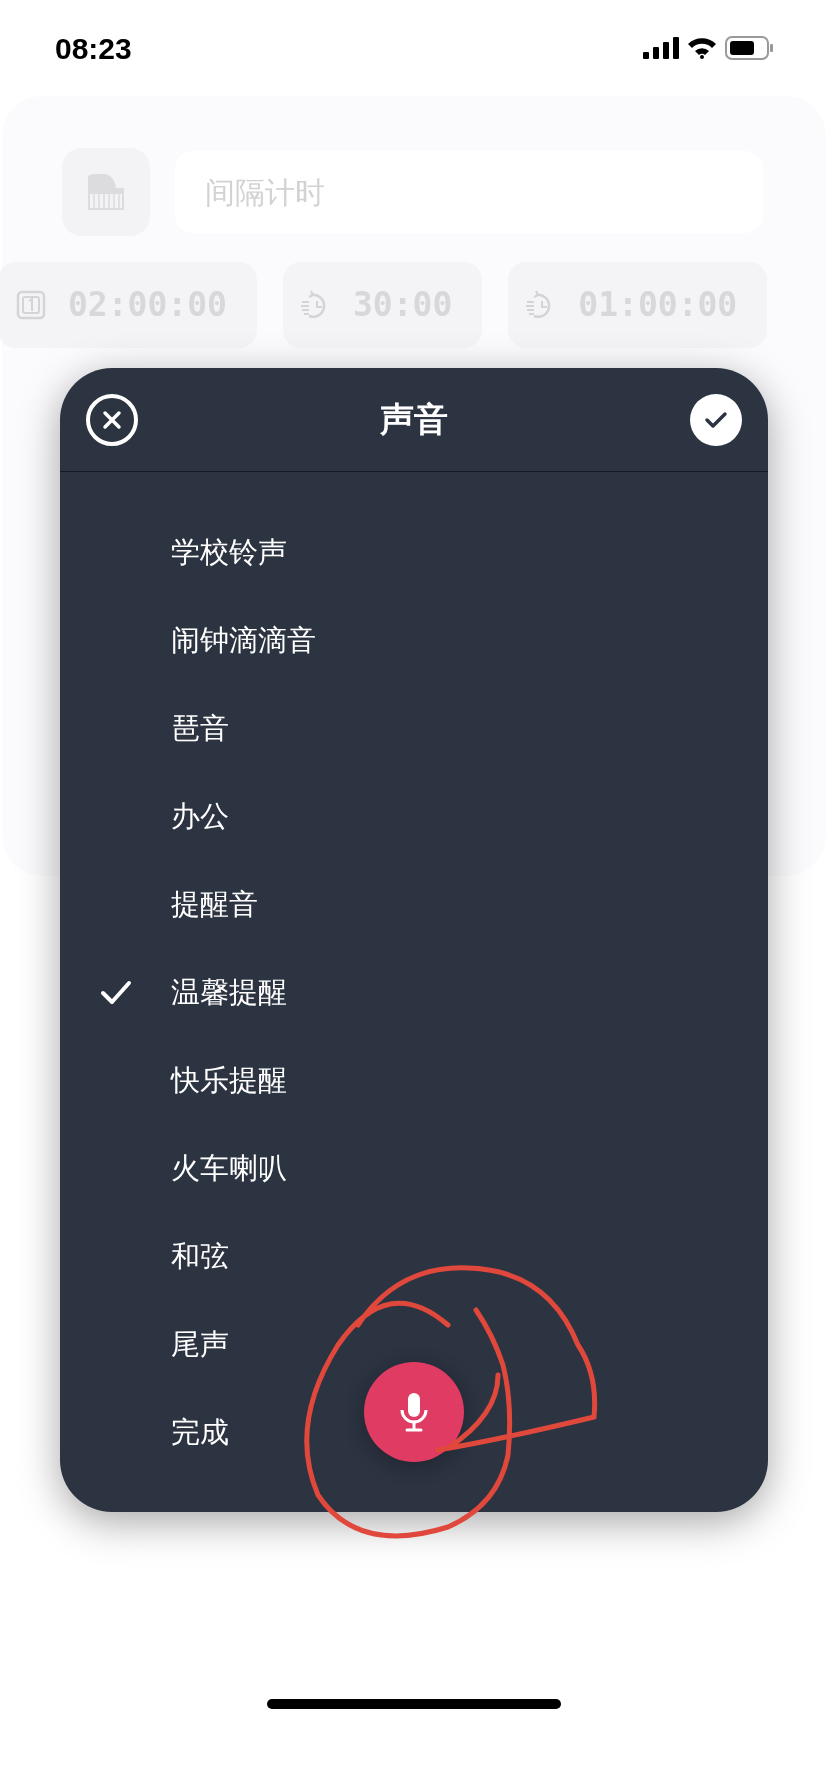 This screenshot has width=828, height=1792. What do you see at coordinates (414, 905) in the screenshot?
I see `sound-option: 提醒音` at bounding box center [414, 905].